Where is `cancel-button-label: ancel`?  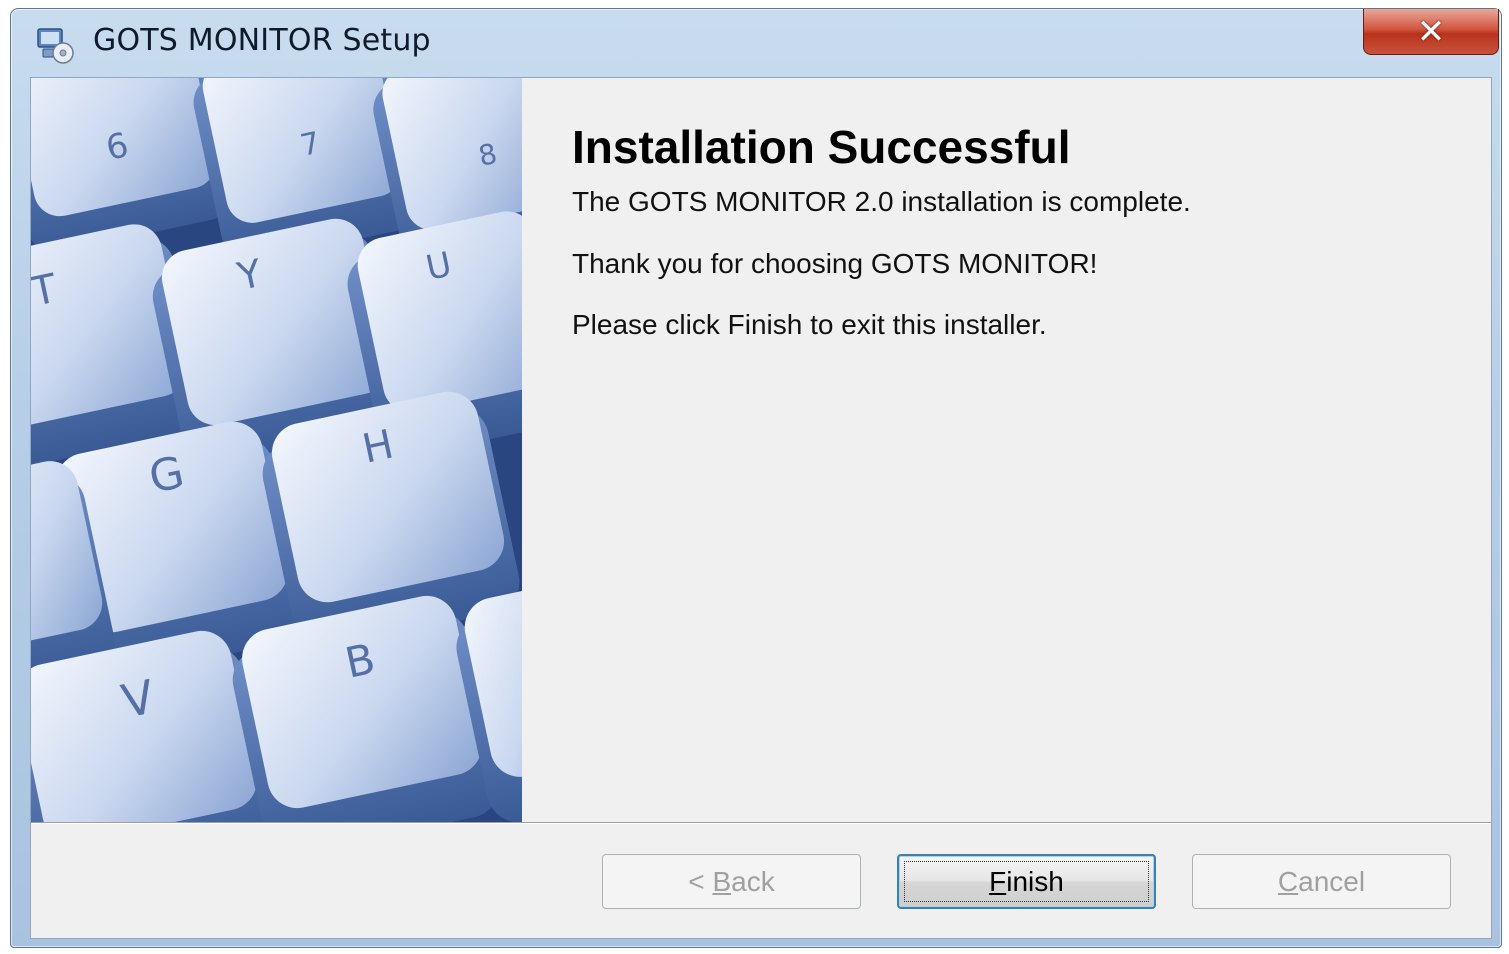 cancel-button-label: ancel is located at coordinates (1332, 881).